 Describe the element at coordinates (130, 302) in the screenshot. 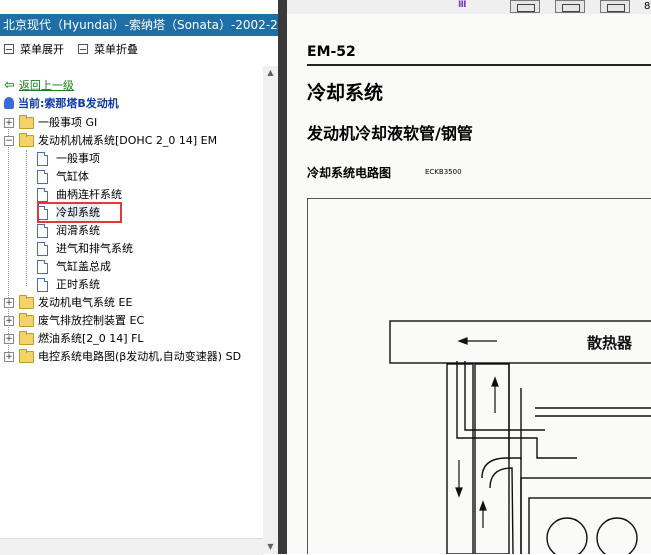

I see `tree-item-engine-electrical: + 发动机电气系统 EE` at that location.